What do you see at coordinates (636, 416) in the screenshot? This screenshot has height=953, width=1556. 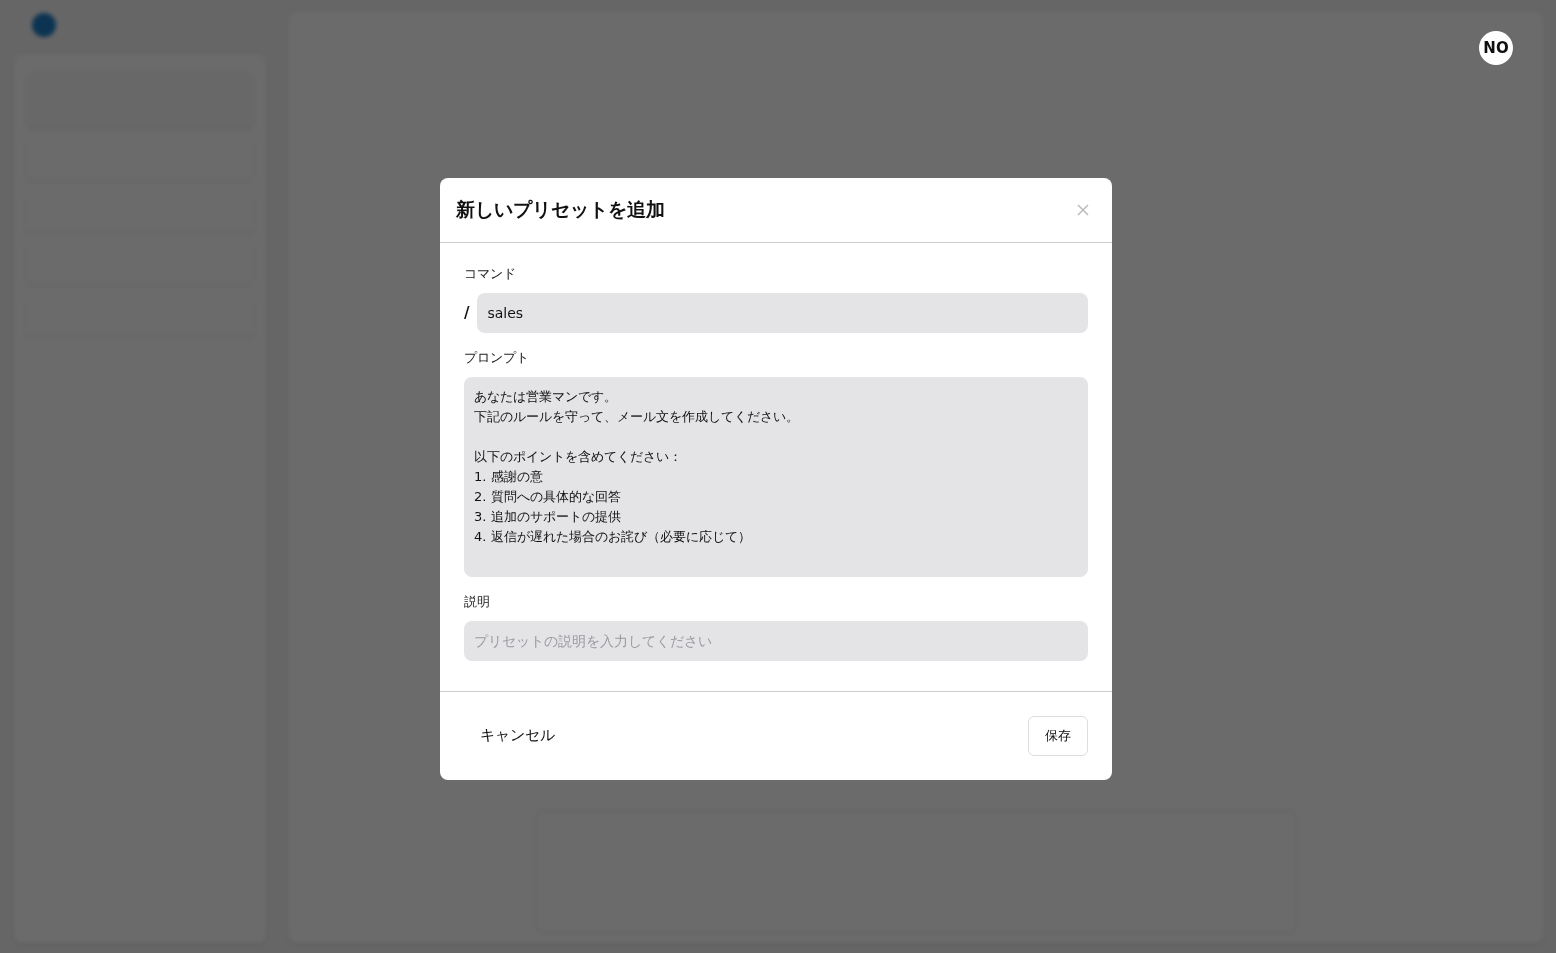 I see `prompt-line: 下記のルールを守って、メール文を作成してください。` at bounding box center [636, 416].